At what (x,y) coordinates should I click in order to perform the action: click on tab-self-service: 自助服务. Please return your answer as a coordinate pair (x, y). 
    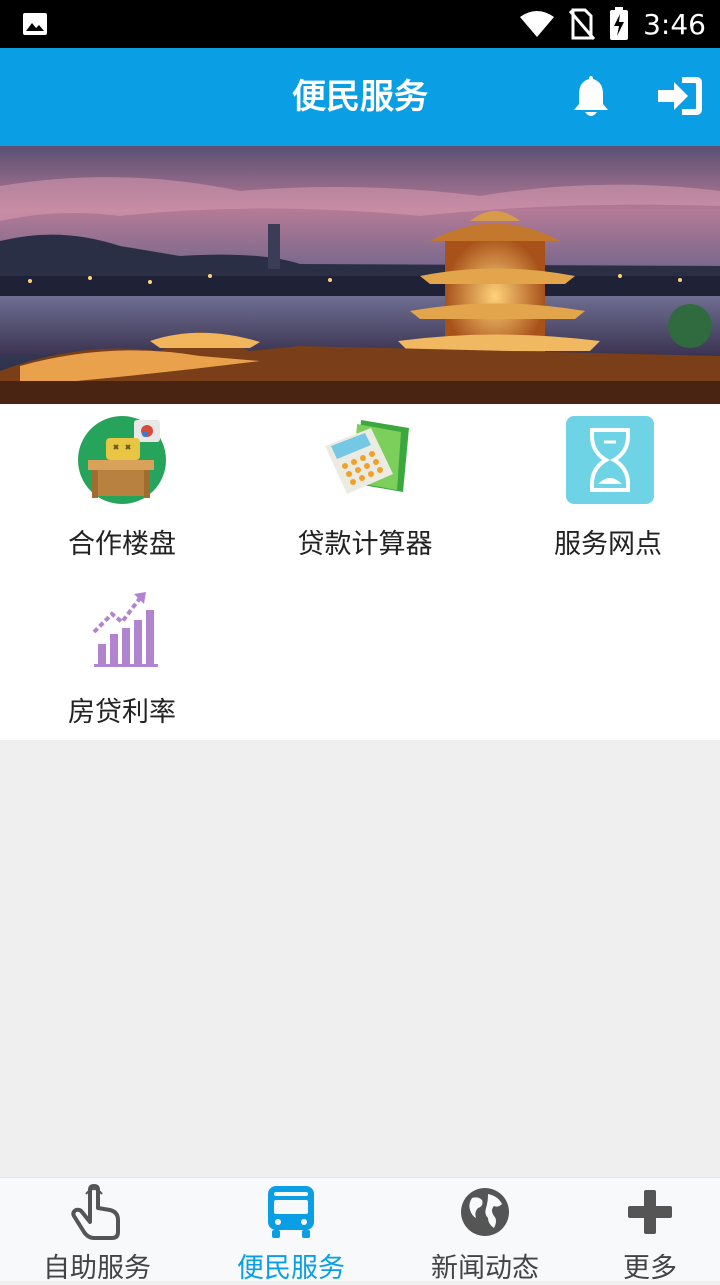
    Looking at the image, I should click on (97, 1231).